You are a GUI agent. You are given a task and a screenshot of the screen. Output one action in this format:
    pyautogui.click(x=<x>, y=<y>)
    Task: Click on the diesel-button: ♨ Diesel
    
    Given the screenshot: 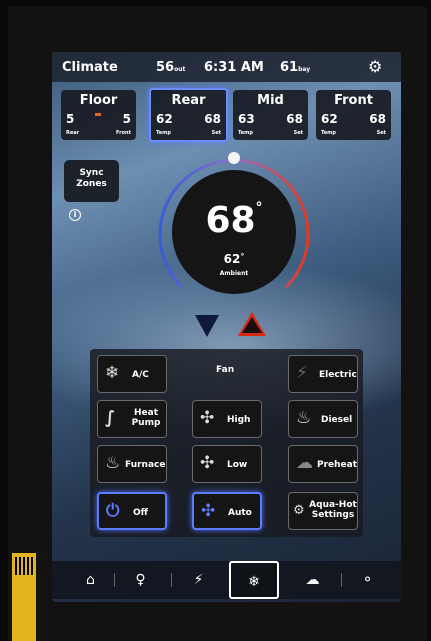 What is the action you would take?
    pyautogui.click(x=323, y=419)
    